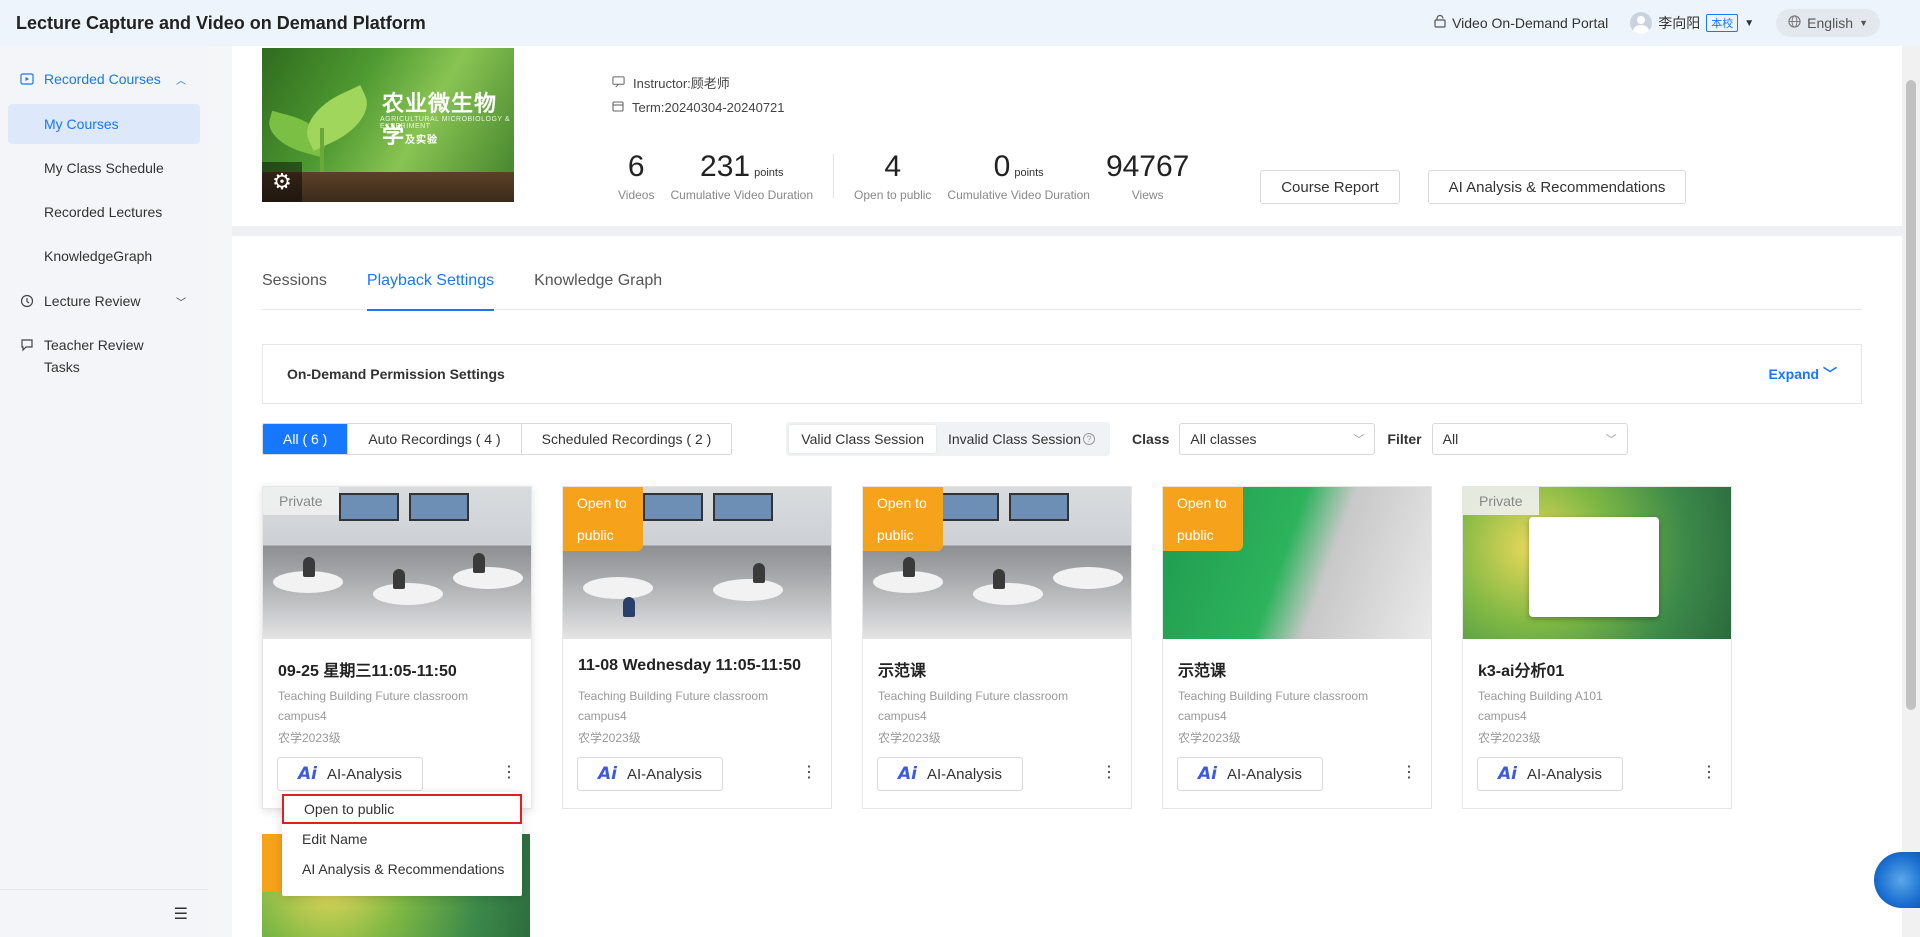  Describe the element at coordinates (1564, 774) in the screenshot. I see `ai-analysis-label: AI-Analysis` at that location.